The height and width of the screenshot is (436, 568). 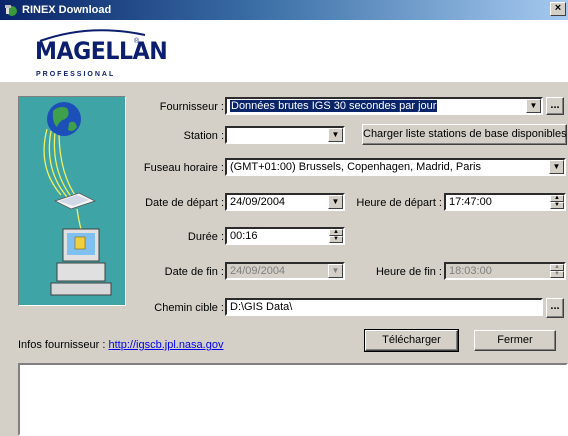 I want to click on logo-registered: ®, so click(x=137, y=41).